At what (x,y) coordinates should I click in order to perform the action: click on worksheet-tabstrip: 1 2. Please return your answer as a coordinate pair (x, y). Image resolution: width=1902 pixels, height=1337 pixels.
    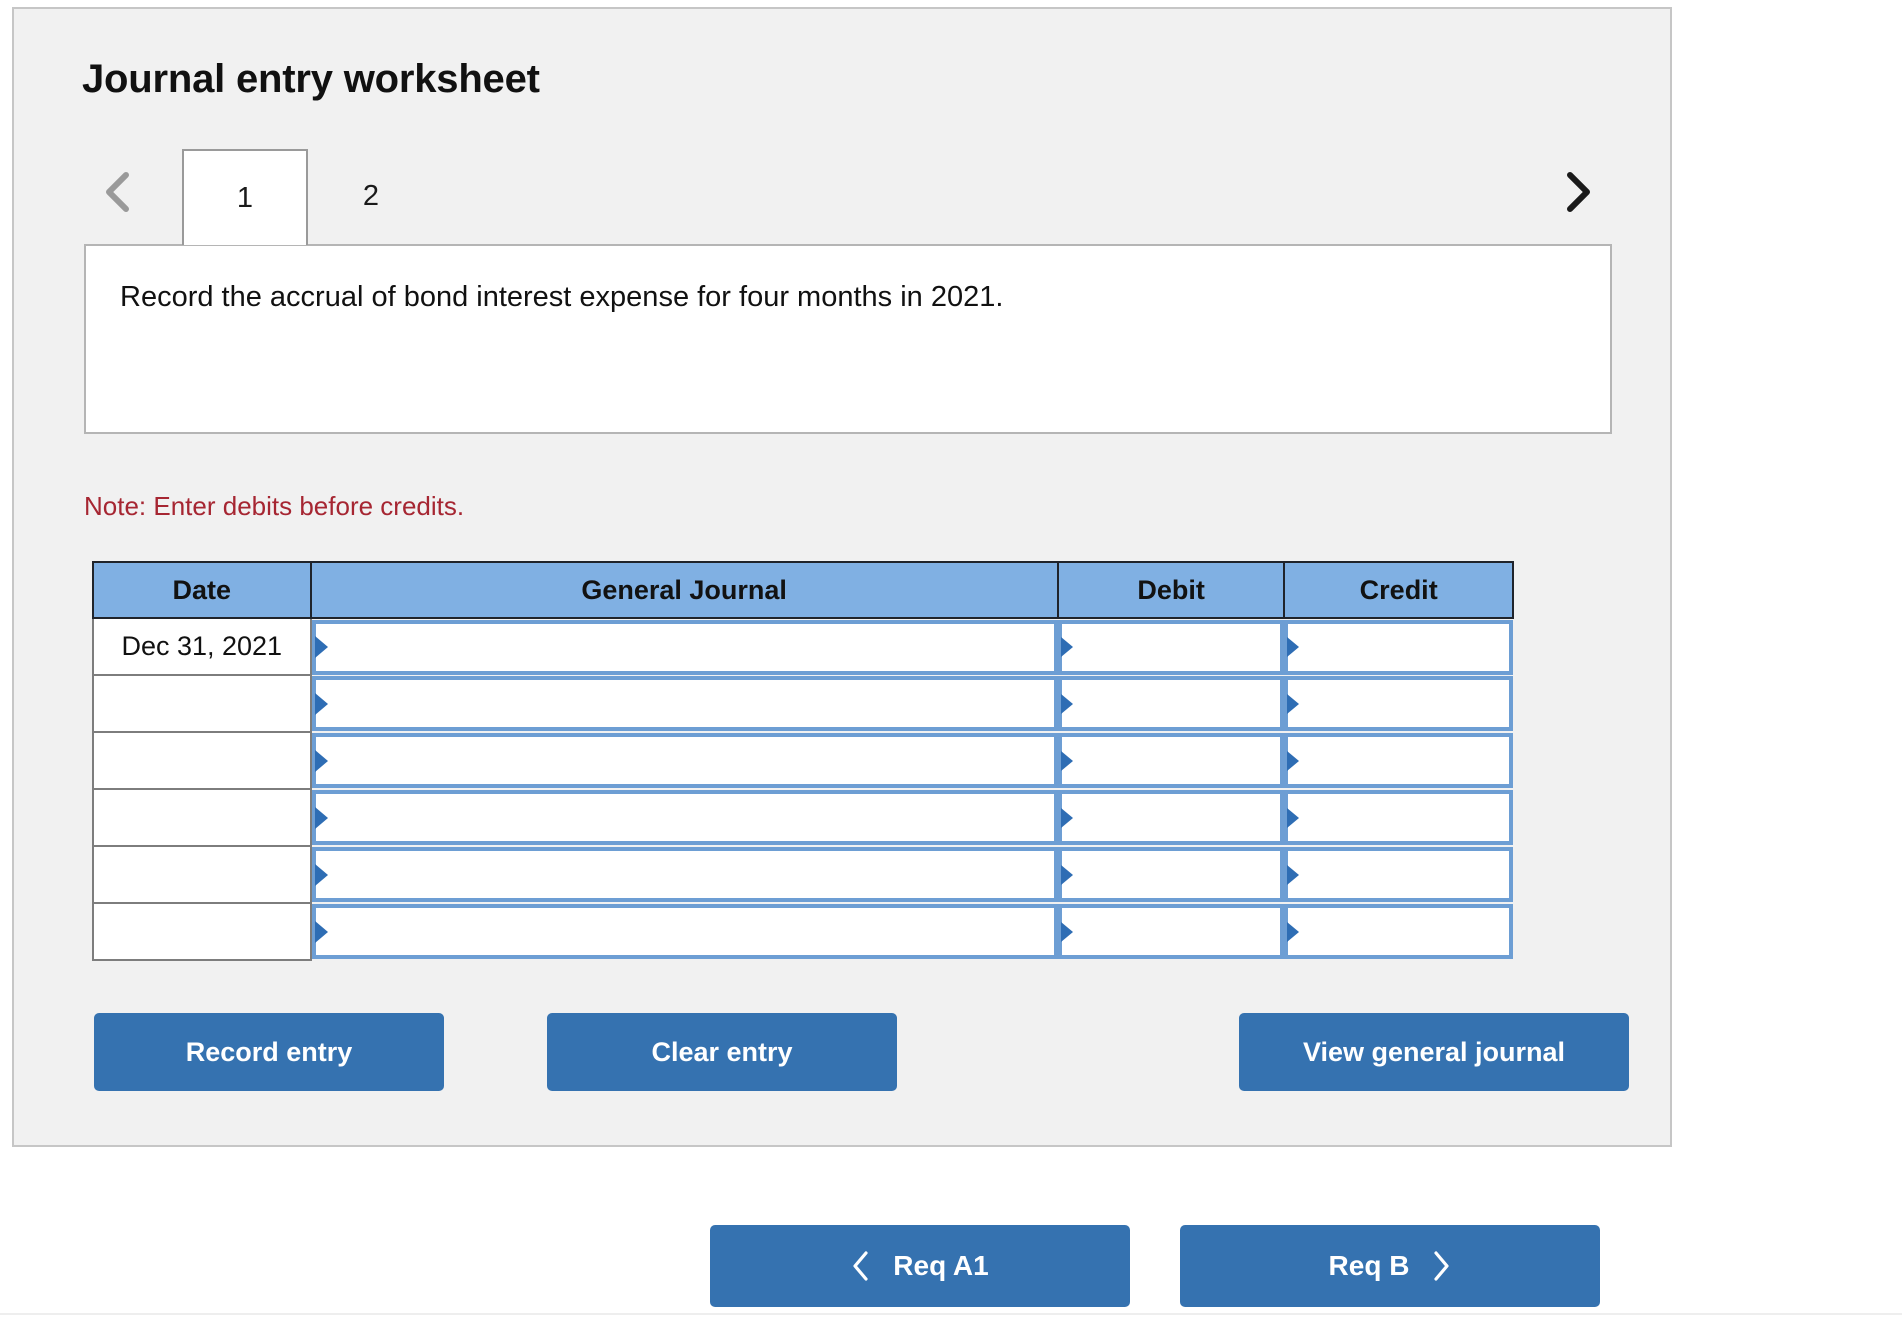
    Looking at the image, I should click on (847, 199).